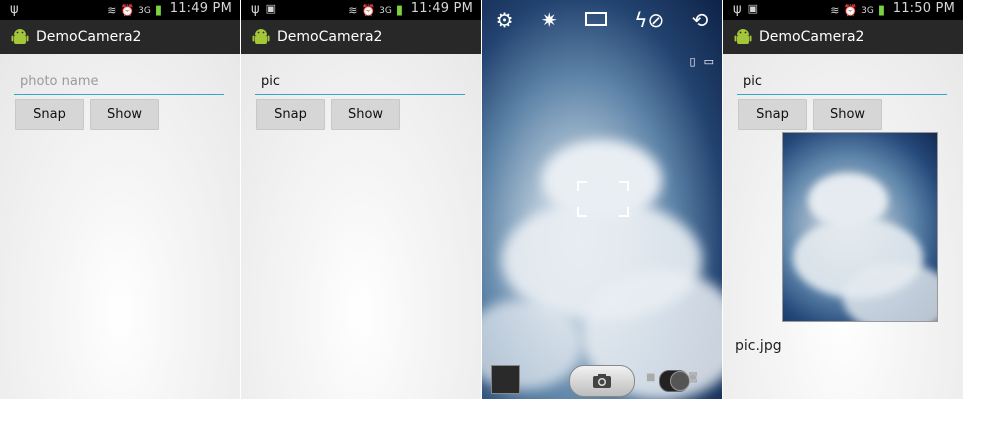  I want to click on status-bar: ψ ≋ ⏰ 3G ▮ 11:49 PM, so click(120, 10).